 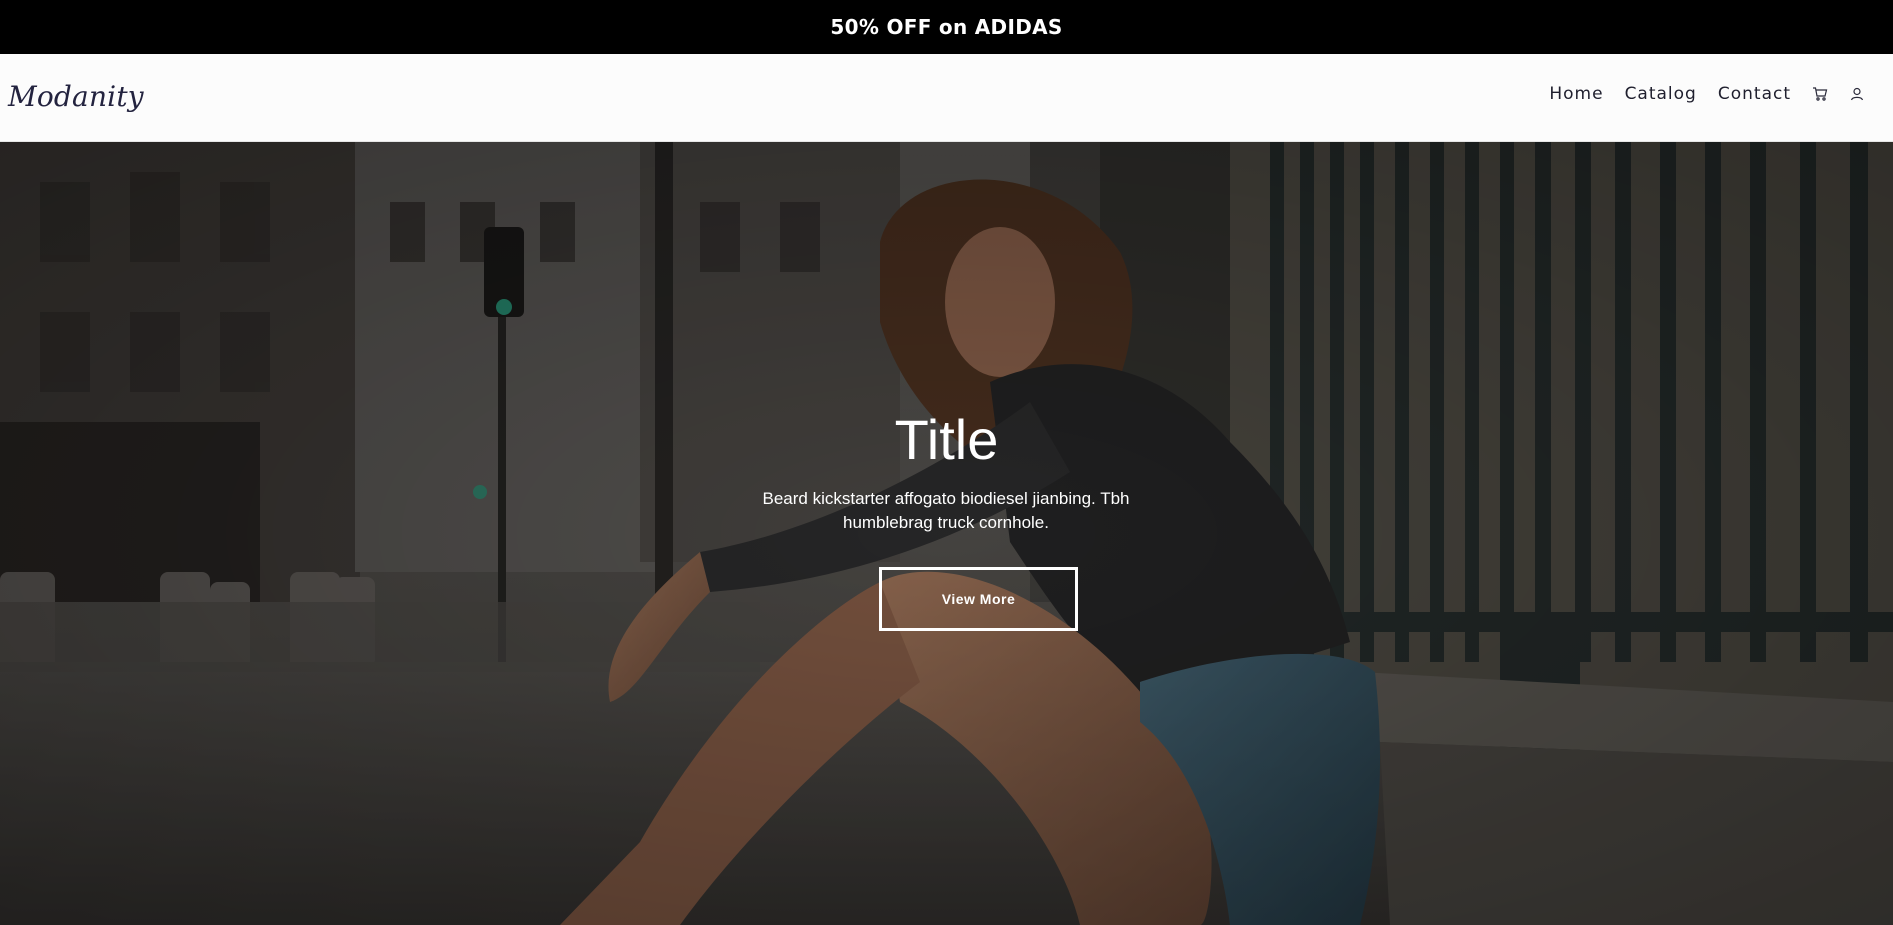 I want to click on view-more-button: View More, so click(x=978, y=599).